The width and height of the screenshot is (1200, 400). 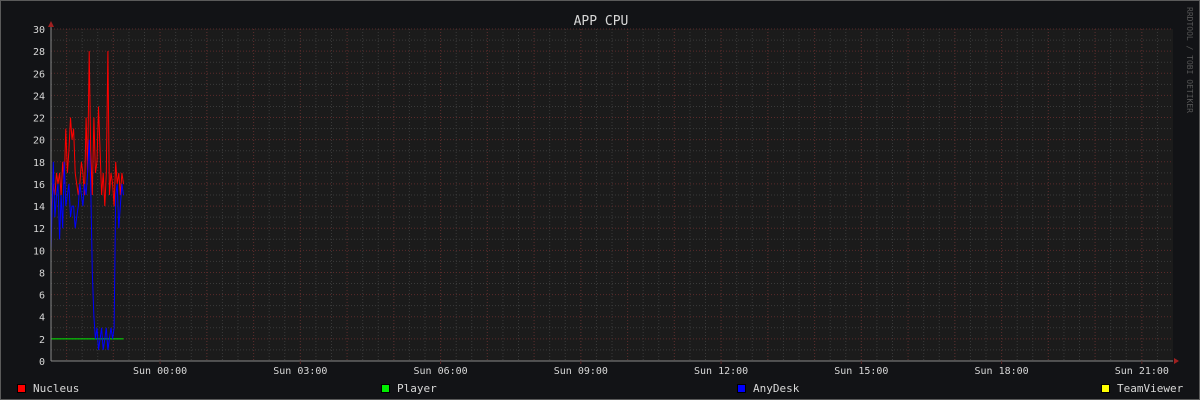 I want to click on x-tick-label: Sun 06:00, so click(x=440, y=371).